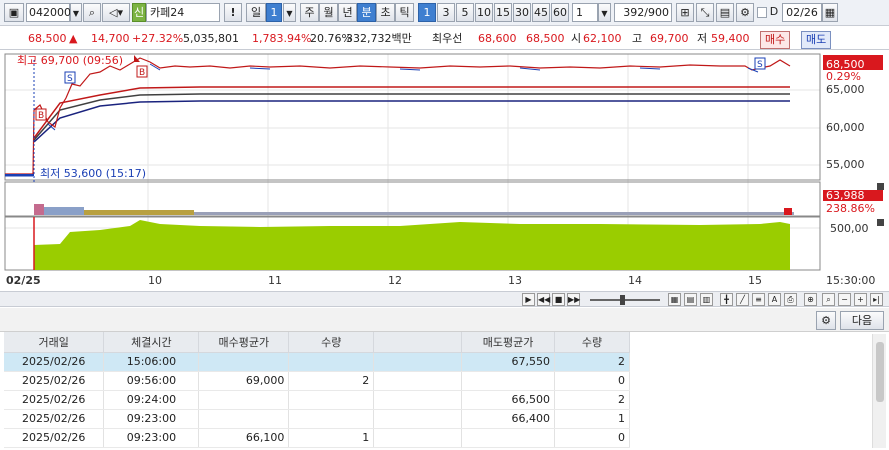 The image size is (889, 450). Describe the element at coordinates (92, 12) in the screenshot. I see `search-icon: ⌕` at that location.